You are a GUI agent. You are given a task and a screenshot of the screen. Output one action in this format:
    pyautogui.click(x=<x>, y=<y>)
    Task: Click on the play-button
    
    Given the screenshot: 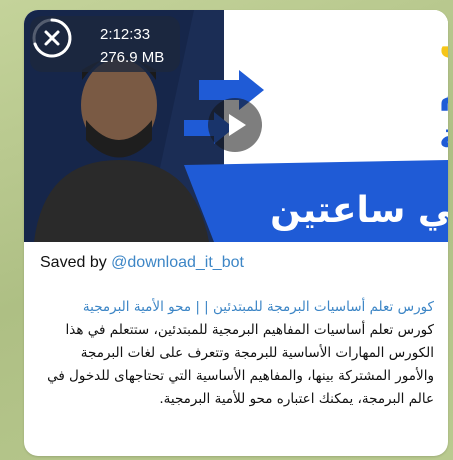 What is the action you would take?
    pyautogui.click(x=235, y=125)
    